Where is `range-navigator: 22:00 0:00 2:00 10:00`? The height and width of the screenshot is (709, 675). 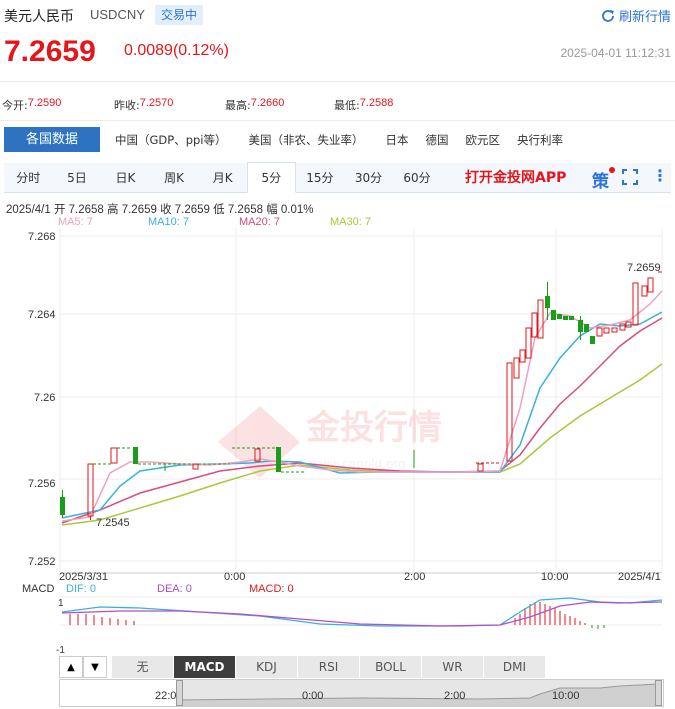 range-navigator: 22:00 0:00 2:00 10:00 is located at coordinates (361, 693).